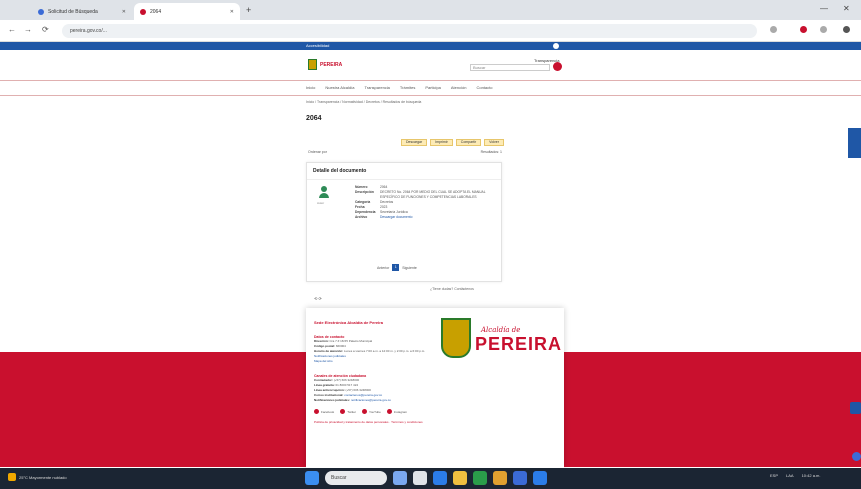 The height and width of the screenshot is (489, 861). Describe the element at coordinates (803, 29) in the screenshot. I see `profile-icon` at that location.